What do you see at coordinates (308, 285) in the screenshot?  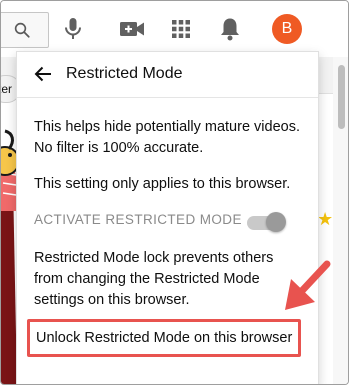 I see `annotation-arrow` at bounding box center [308, 285].